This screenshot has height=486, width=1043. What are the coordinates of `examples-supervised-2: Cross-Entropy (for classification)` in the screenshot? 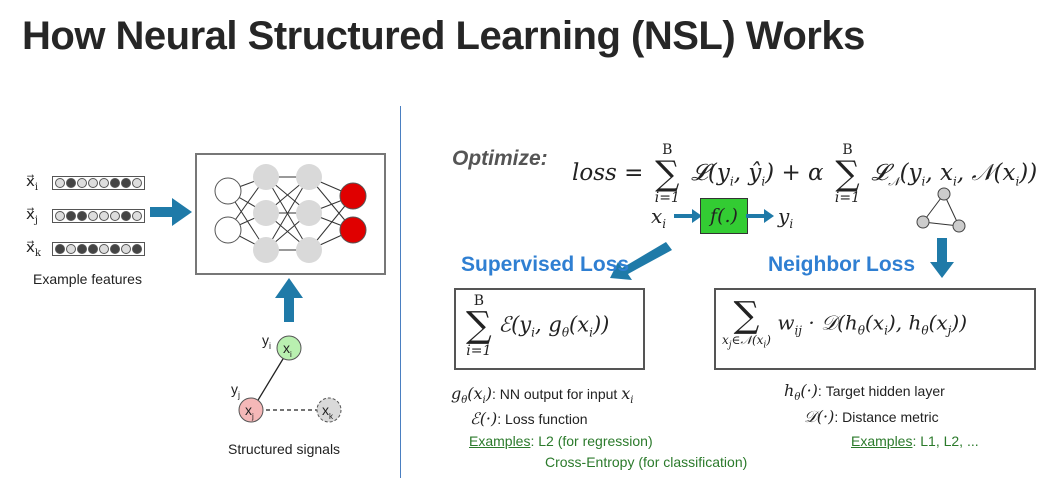 It's located at (646, 462).